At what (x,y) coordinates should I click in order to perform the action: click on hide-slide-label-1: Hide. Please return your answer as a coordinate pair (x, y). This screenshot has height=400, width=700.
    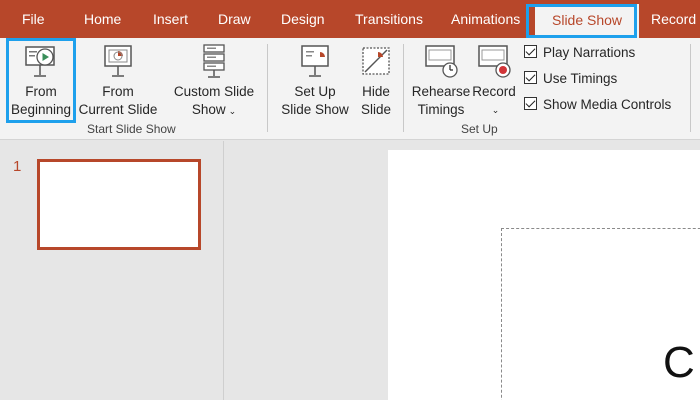
    Looking at the image, I should click on (376, 91).